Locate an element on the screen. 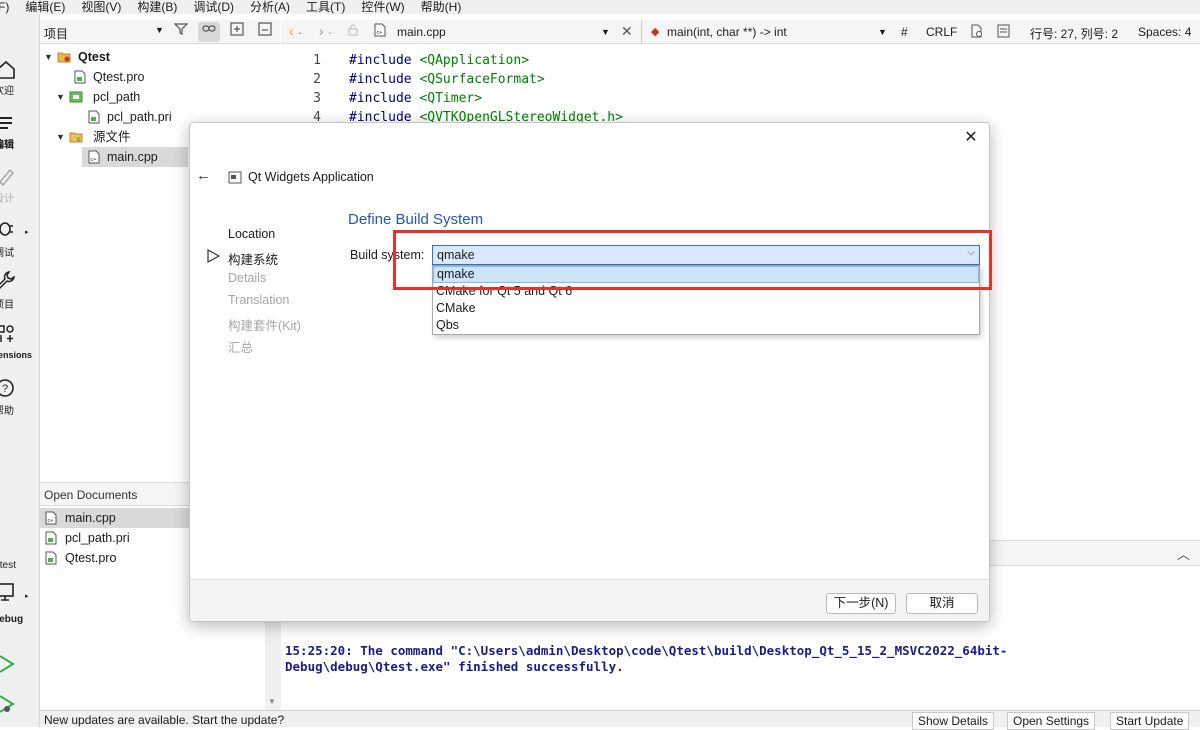  wizard-step-build-system: 构建系统 is located at coordinates (253, 260).